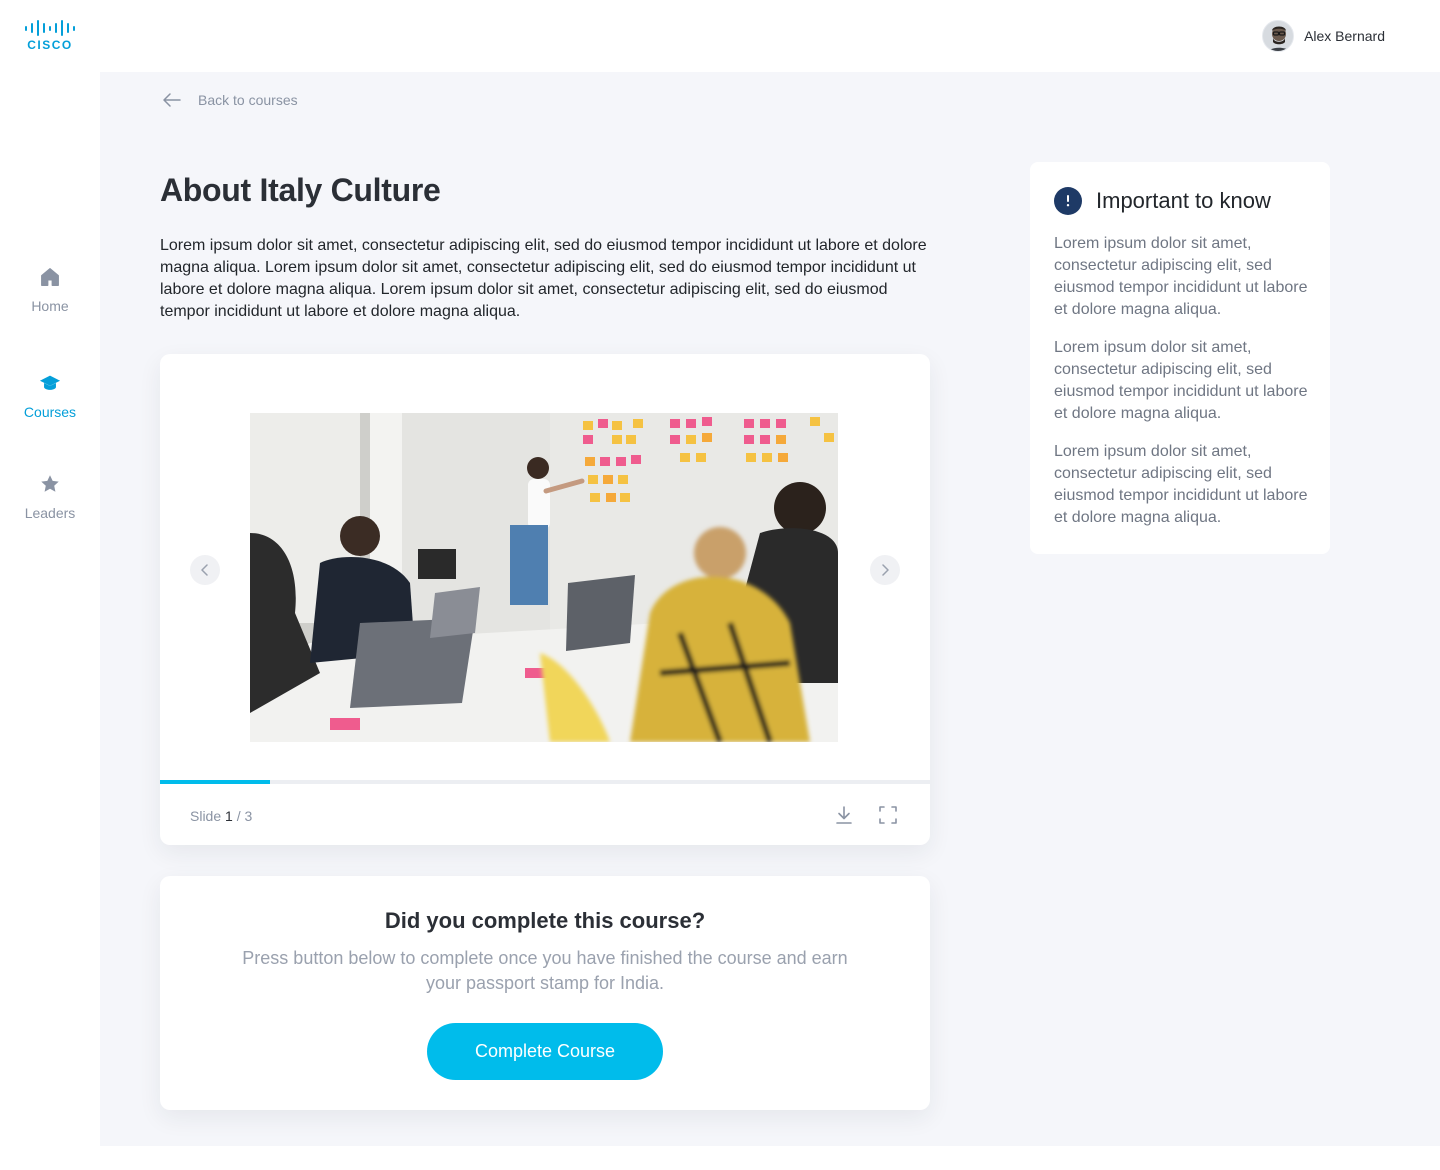  Describe the element at coordinates (50, 513) in the screenshot. I see `sidebar-item-label: Leaders` at that location.